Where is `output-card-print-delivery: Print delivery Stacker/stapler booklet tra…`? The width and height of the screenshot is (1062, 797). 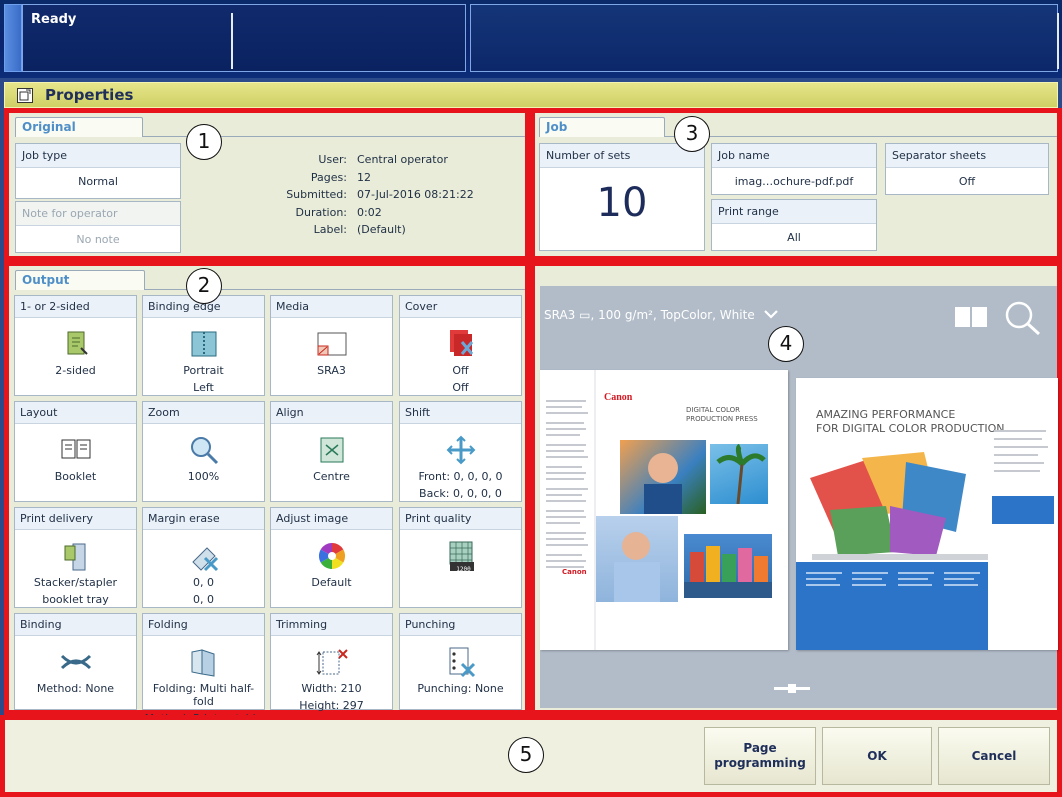
output-card-print-delivery: Print delivery Stacker/stapler booklet tra… is located at coordinates (75, 557).